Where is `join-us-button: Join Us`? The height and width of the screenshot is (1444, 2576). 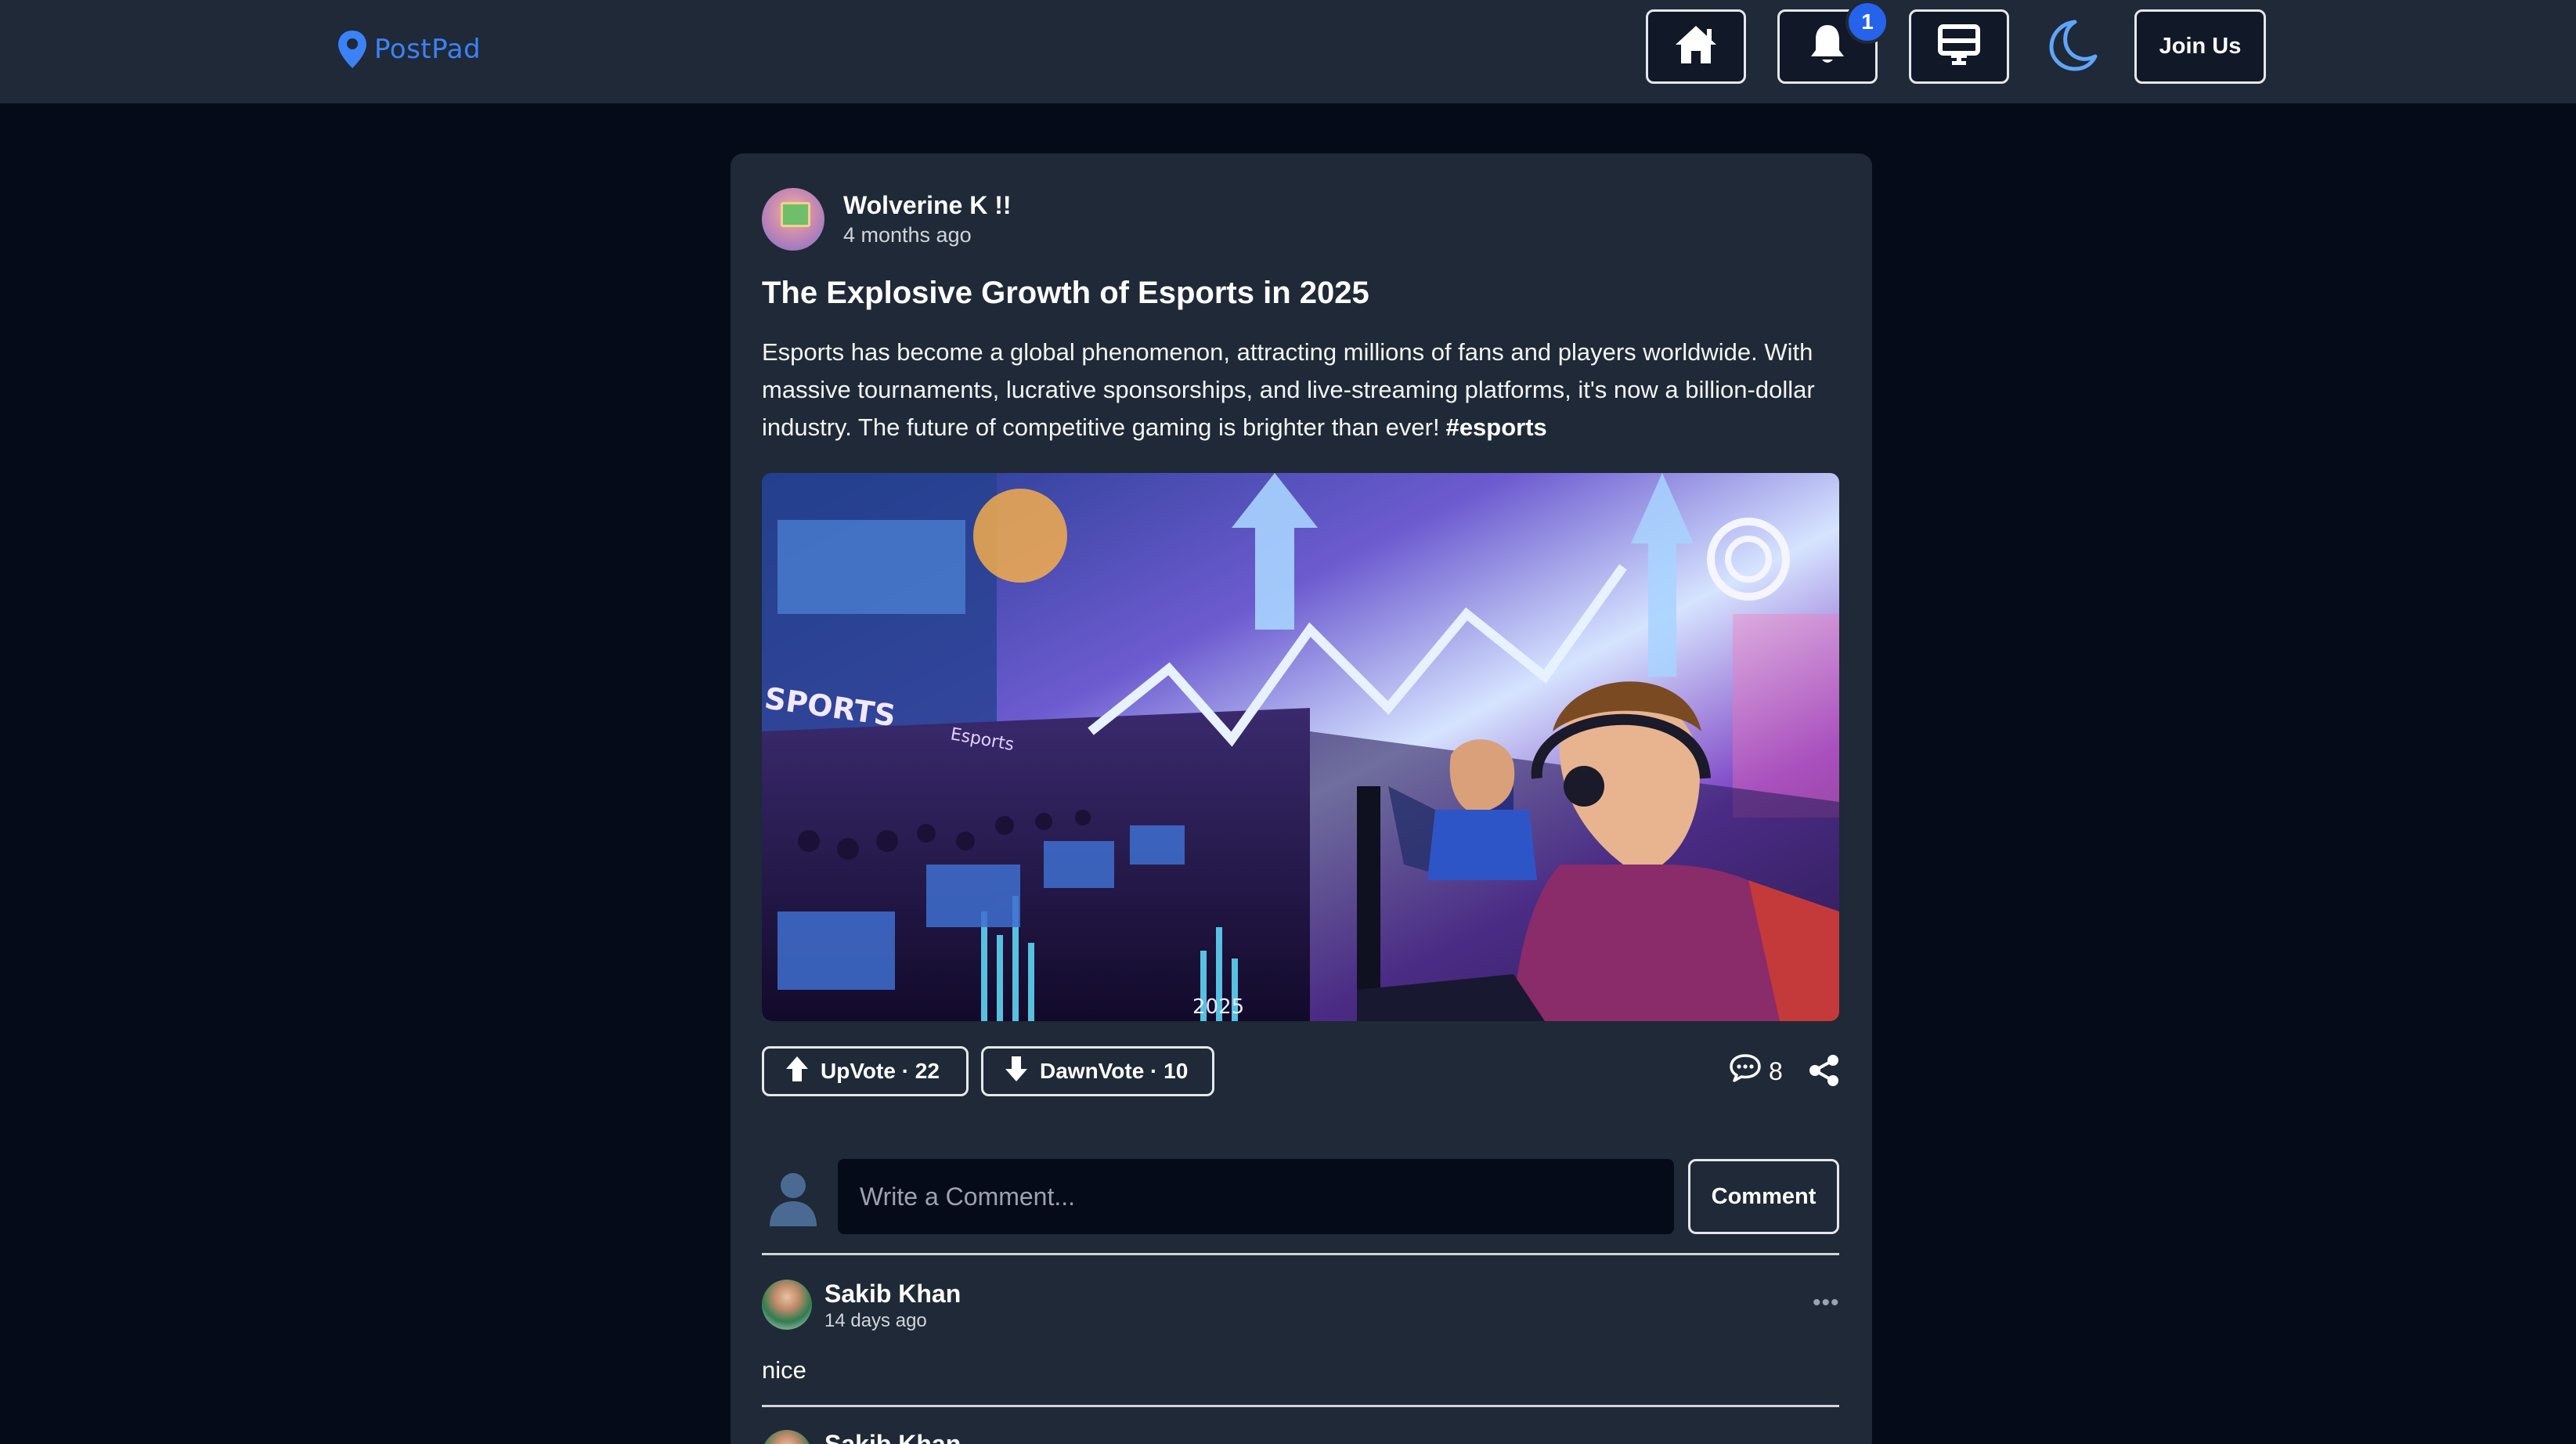 join-us-button: Join Us is located at coordinates (2200, 46).